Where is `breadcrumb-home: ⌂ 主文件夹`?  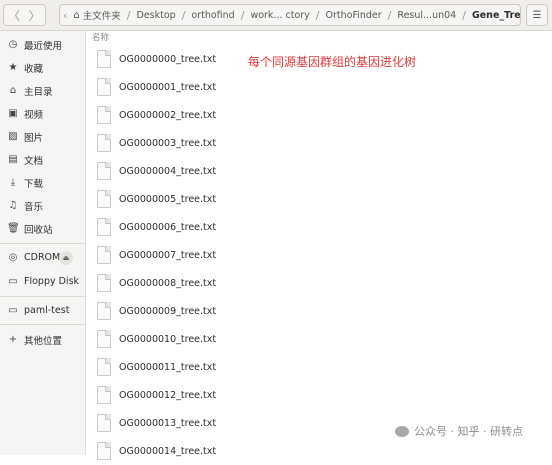 breadcrumb-home: ⌂ 主文件夹 is located at coordinates (96, 15).